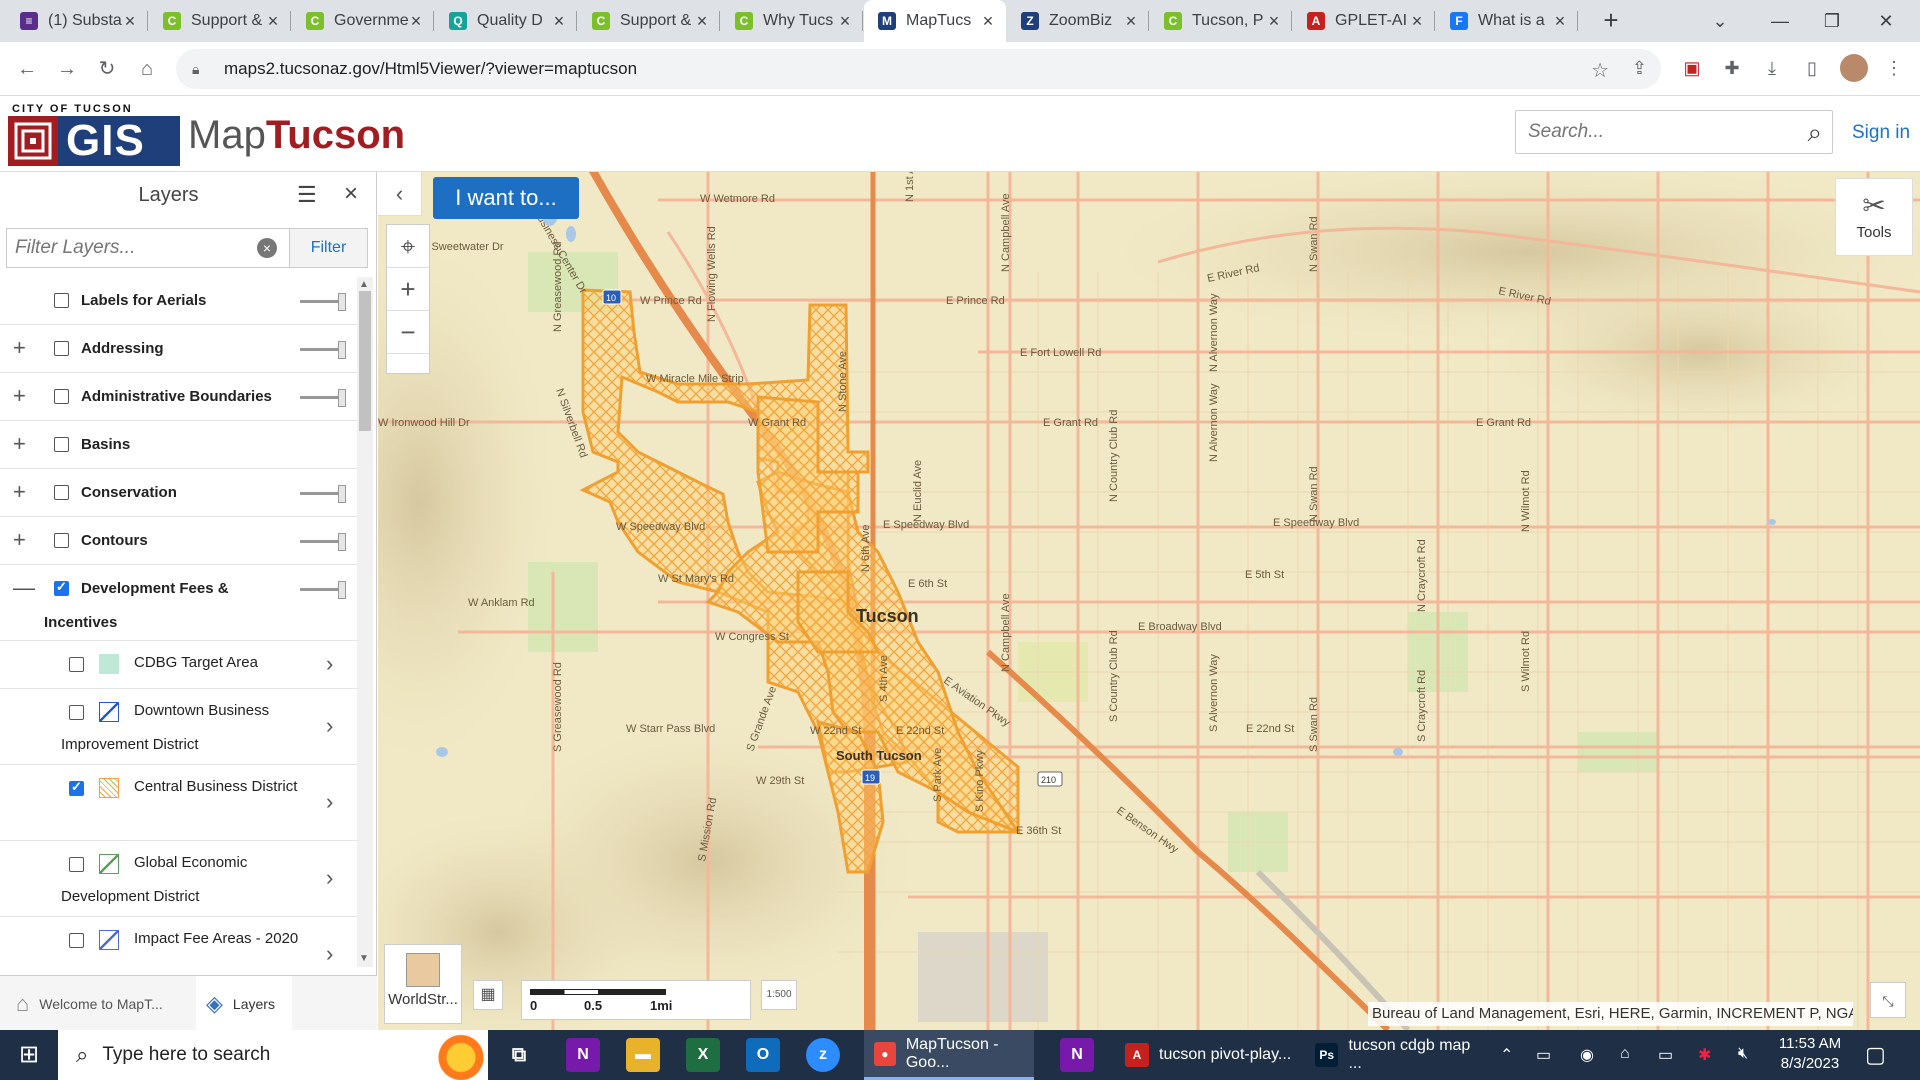 This screenshot has height=1080, width=1920. What do you see at coordinates (201, 445) in the screenshot?
I see `layer-label: Basins` at bounding box center [201, 445].